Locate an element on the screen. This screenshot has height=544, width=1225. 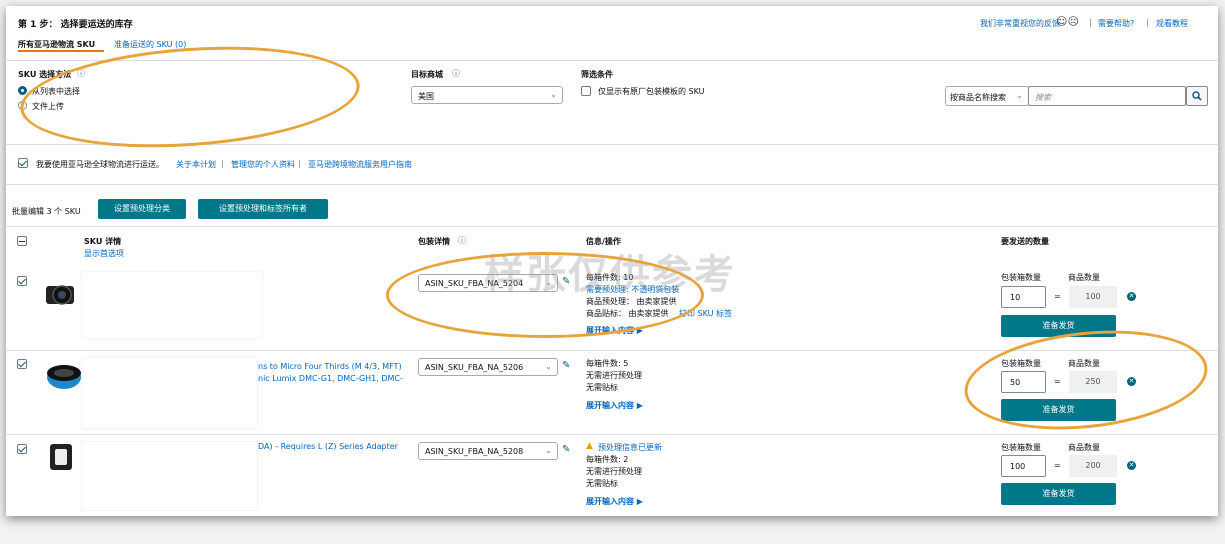
prep-updated-link: 预处理信息已更新 is located at coordinates (630, 447).